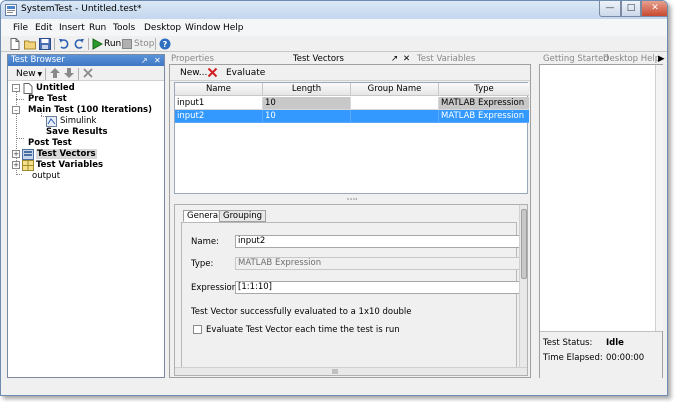 Image resolution: width=676 pixels, height=402 pixels. Describe the element at coordinates (30, 44) in the screenshot. I see `open-folder-icon` at that location.